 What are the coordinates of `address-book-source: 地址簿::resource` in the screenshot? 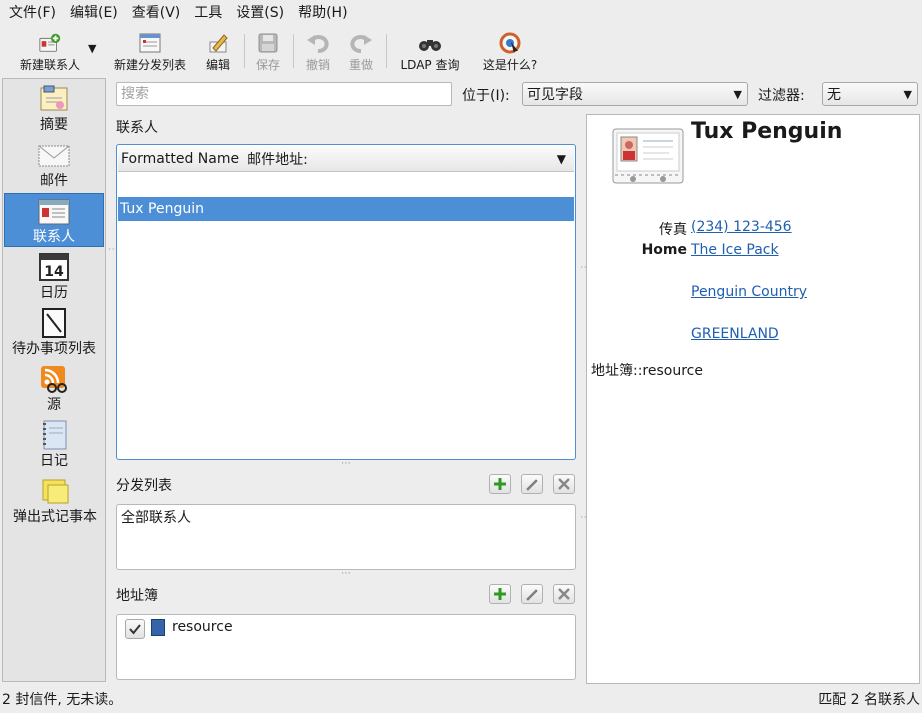 It's located at (647, 371).